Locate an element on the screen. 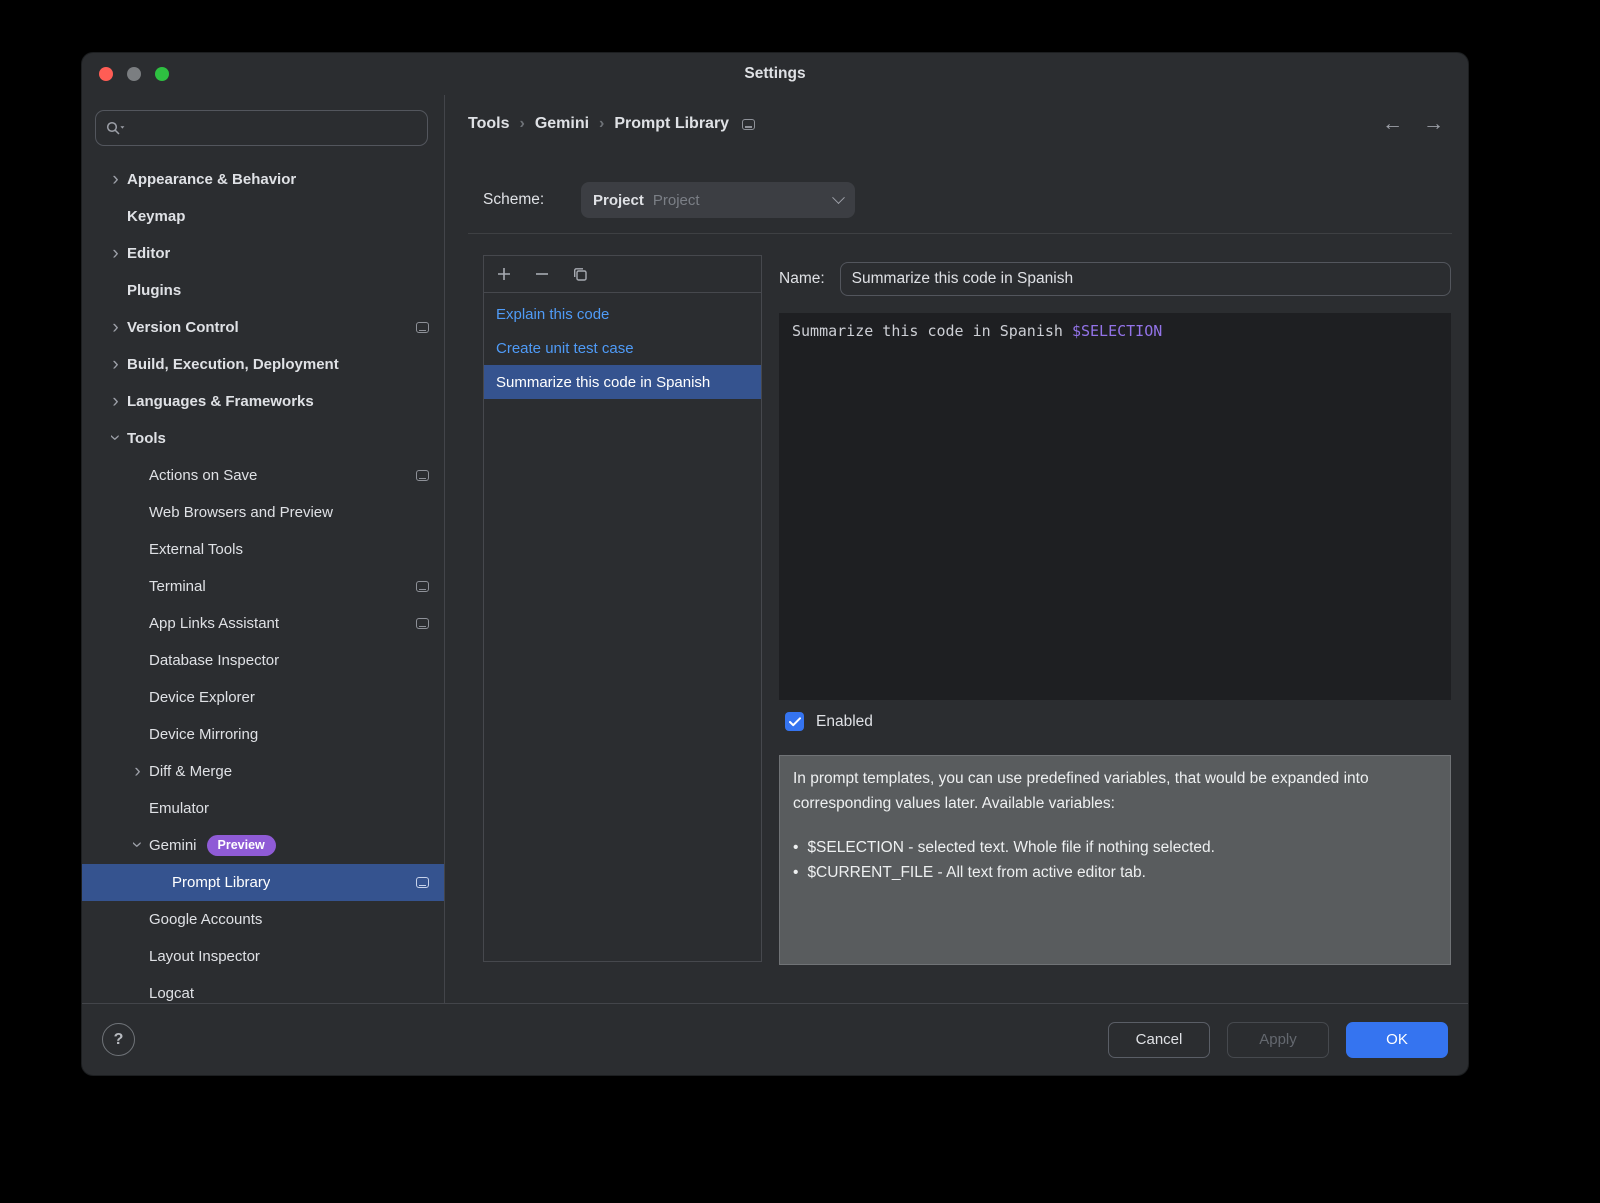 This screenshot has height=1203, width=1600. breadcrumb-tools: Tools is located at coordinates (488, 124).